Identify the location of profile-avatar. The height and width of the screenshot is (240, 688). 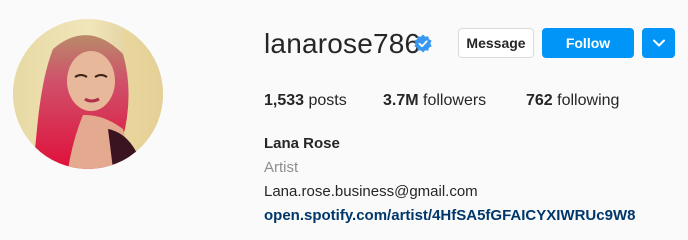
(88, 94).